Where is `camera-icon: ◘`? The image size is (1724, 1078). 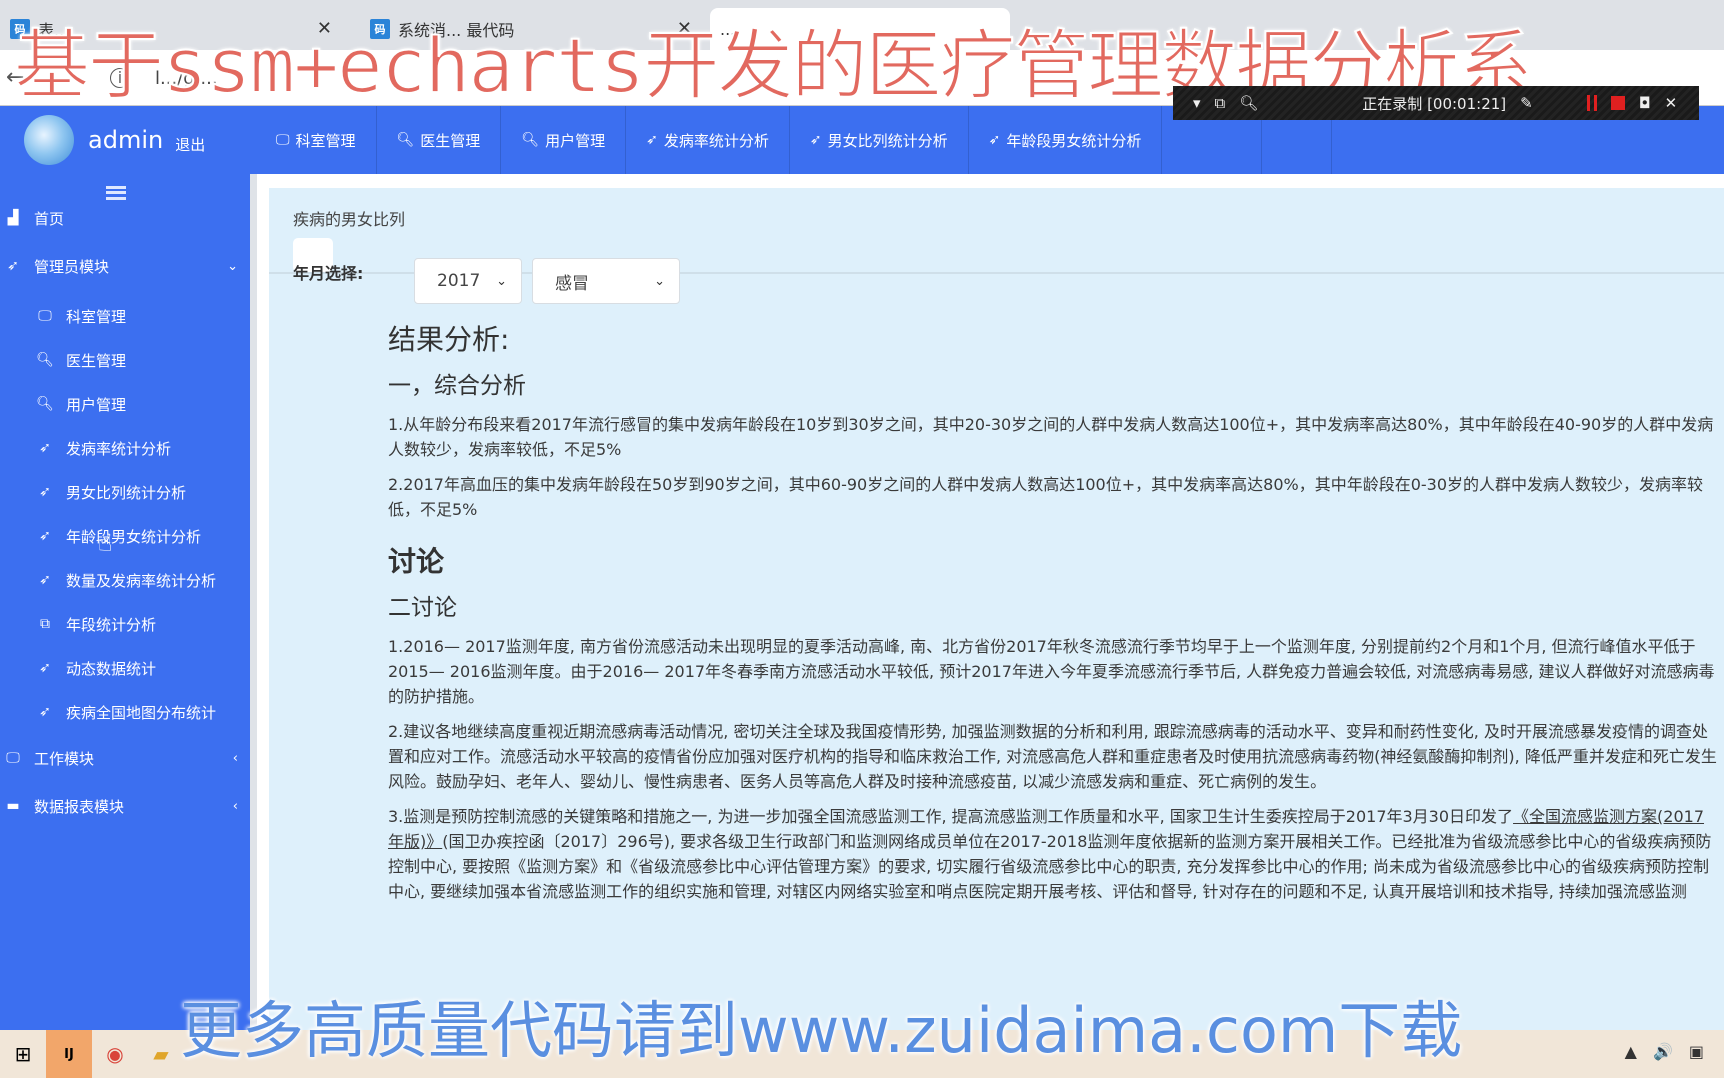
camera-icon: ◘ is located at coordinates (1645, 103).